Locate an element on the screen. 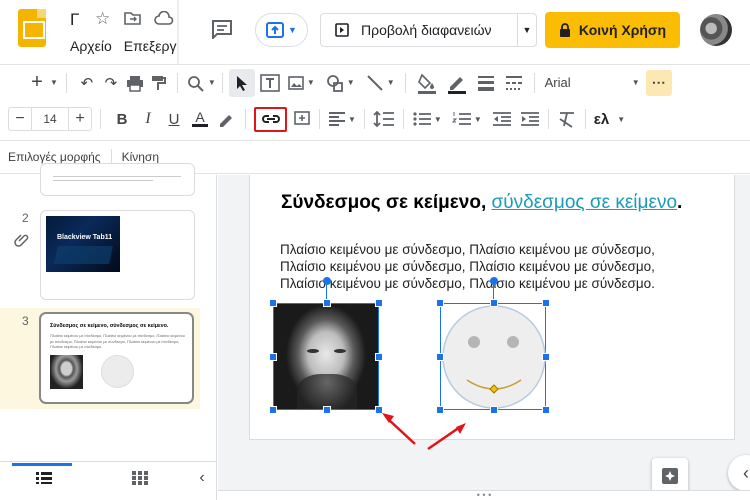 The image size is (750, 500). annotation-arrows is located at coordinates (424, 432).